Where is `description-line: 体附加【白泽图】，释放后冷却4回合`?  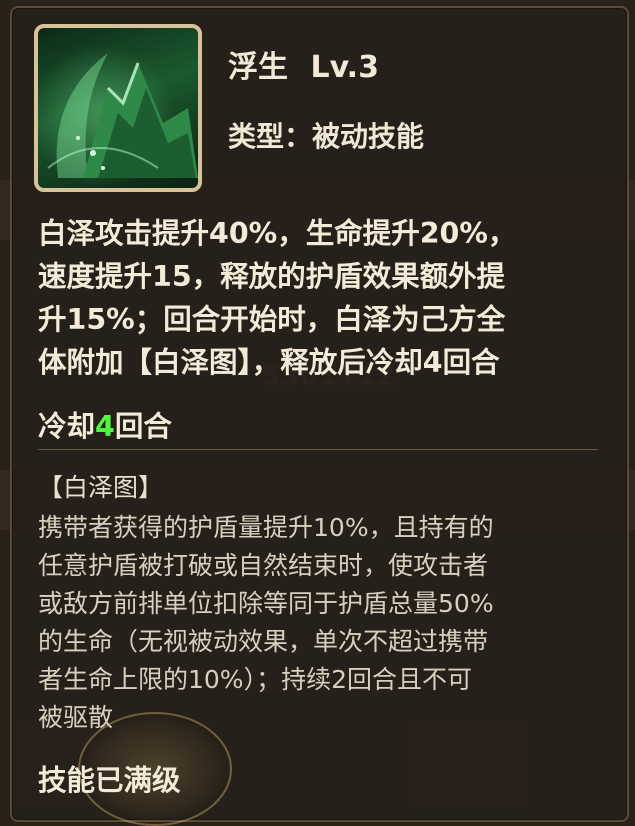 description-line: 体附加【白泽图】，释放后冷却4回合 is located at coordinates (269, 362).